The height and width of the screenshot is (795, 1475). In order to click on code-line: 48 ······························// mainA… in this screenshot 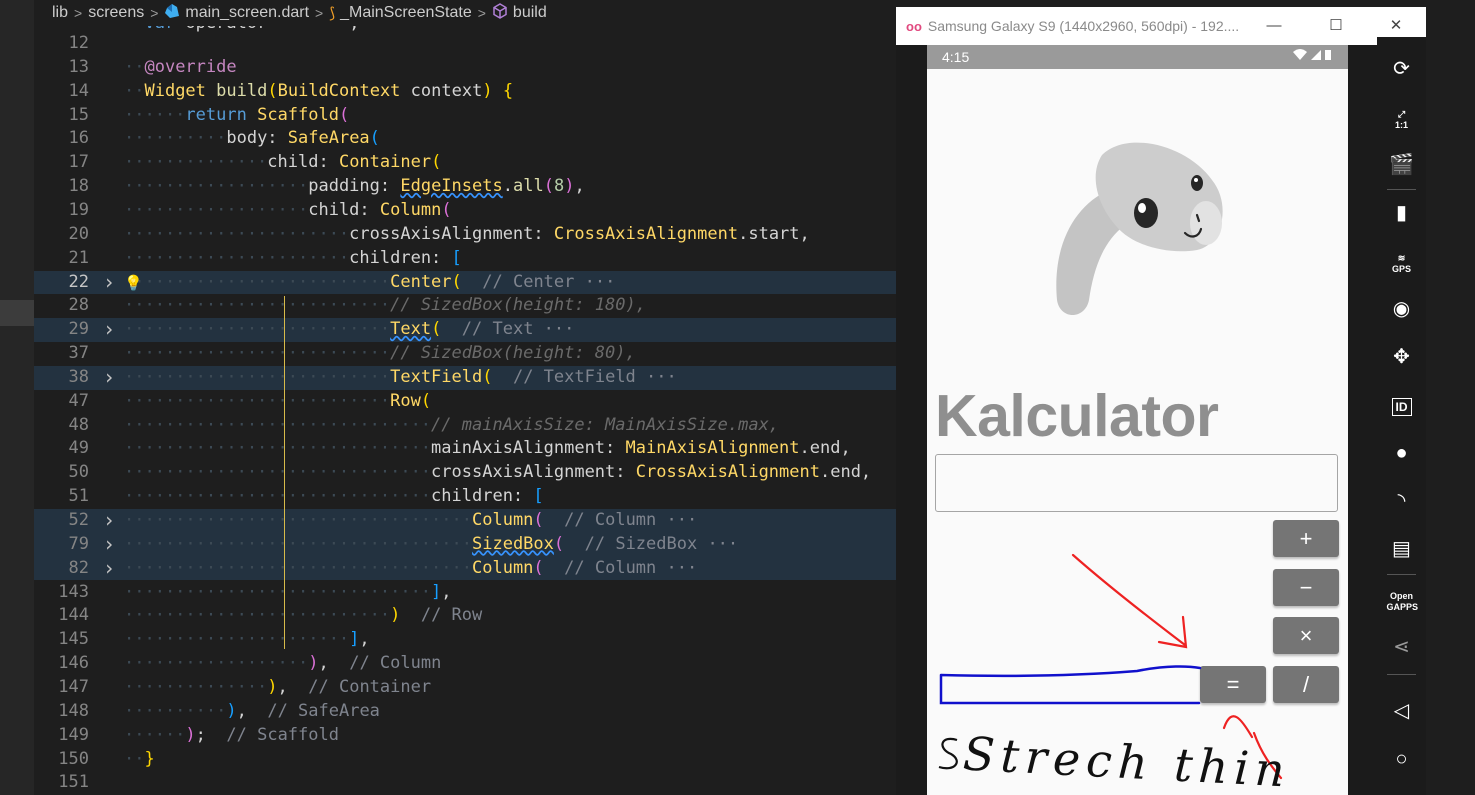, I will do `click(465, 426)`.